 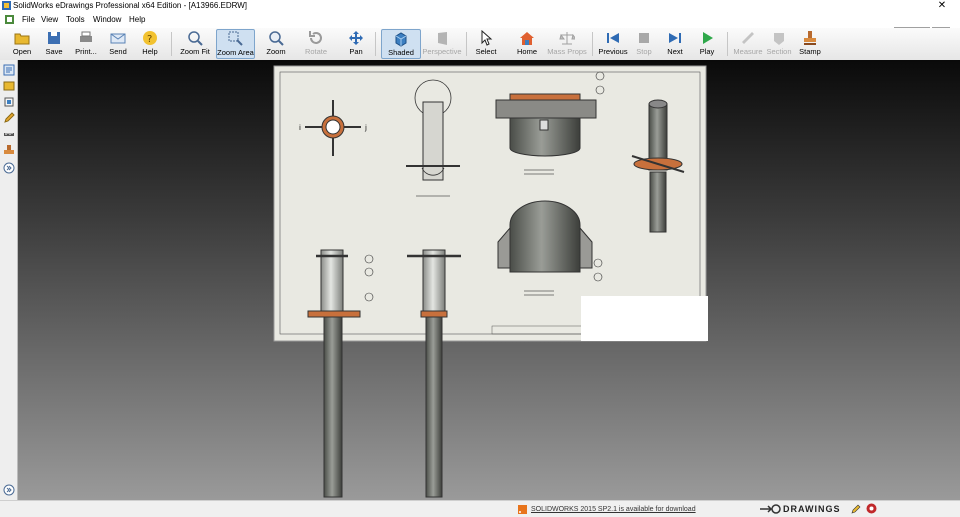 I want to click on shaded-button: Shaded, so click(x=401, y=44).